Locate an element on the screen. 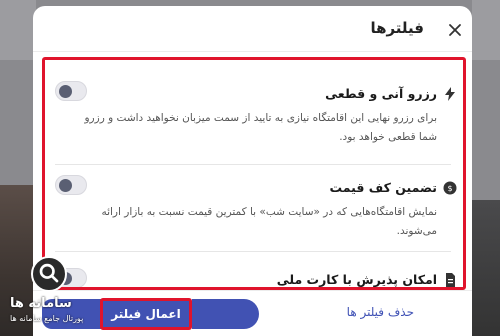 This screenshot has height=336, width=500. modal-title: فیلترها is located at coordinates (397, 28).